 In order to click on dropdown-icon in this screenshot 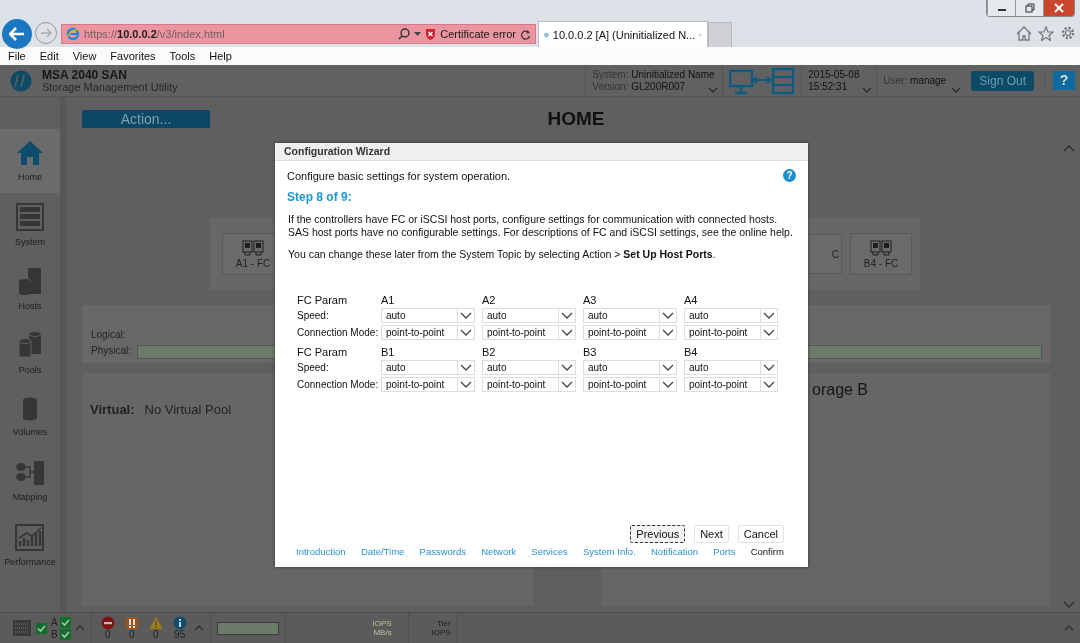, I will do `click(418, 34)`.